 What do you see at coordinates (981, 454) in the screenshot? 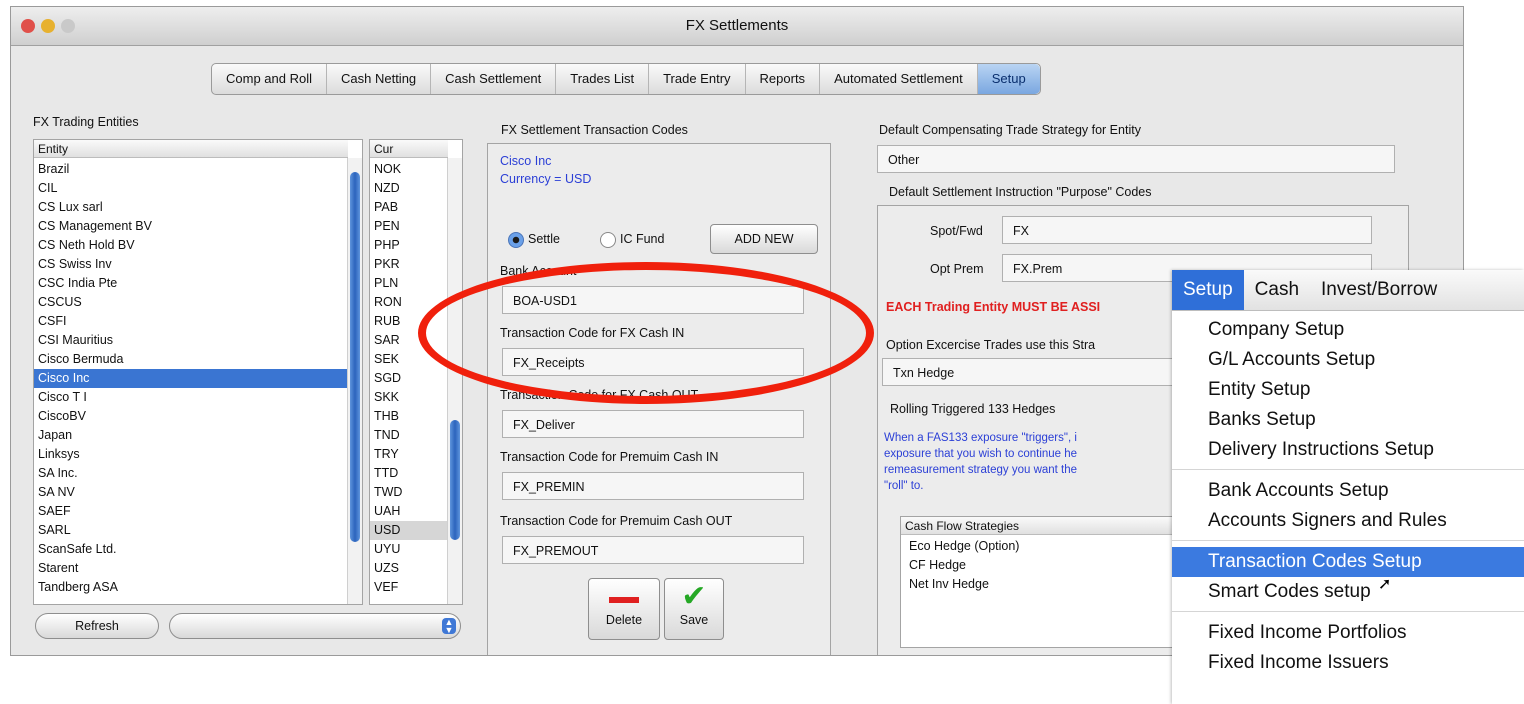
I see `rolling-text-2: exposure that you wish to continue he` at bounding box center [981, 454].